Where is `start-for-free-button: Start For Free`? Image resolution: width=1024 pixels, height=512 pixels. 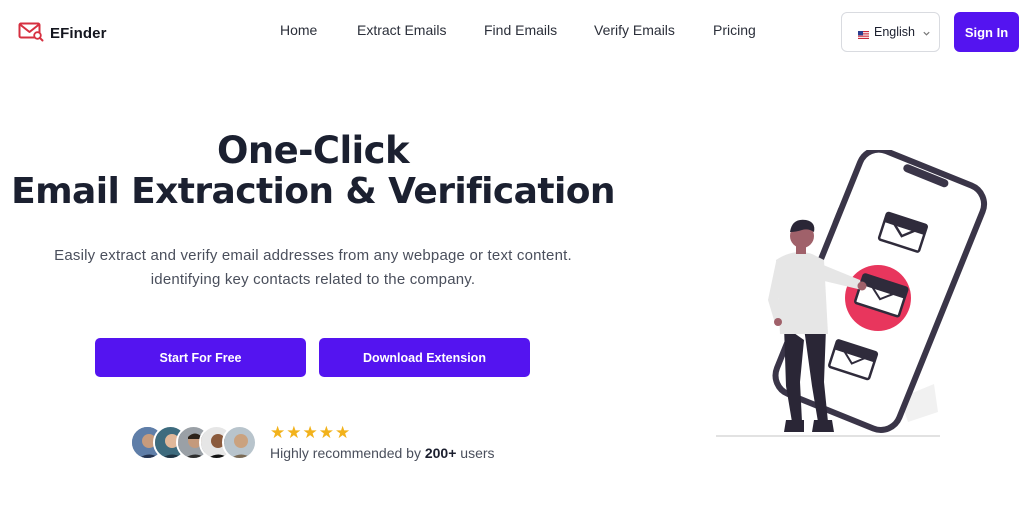
start-for-free-button: Start For Free is located at coordinates (200, 357).